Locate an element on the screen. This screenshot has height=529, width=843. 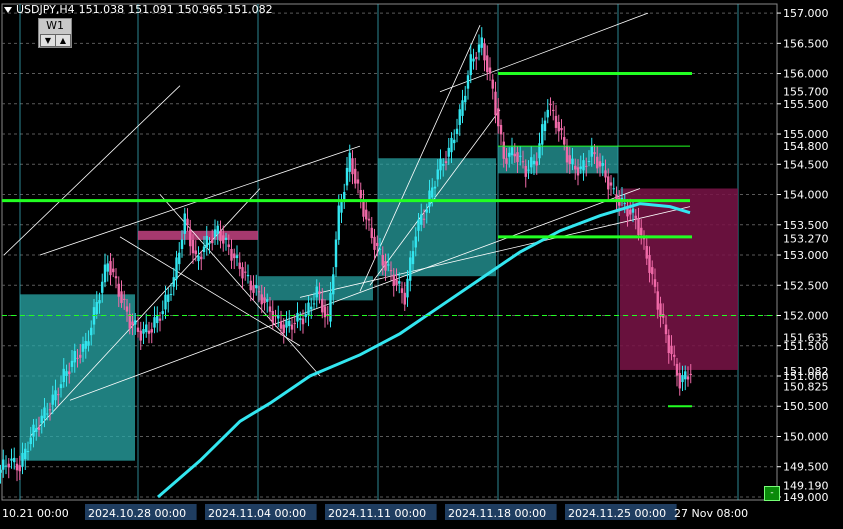
time-label: 2024.11.18 00:00 is located at coordinates (497, 513).